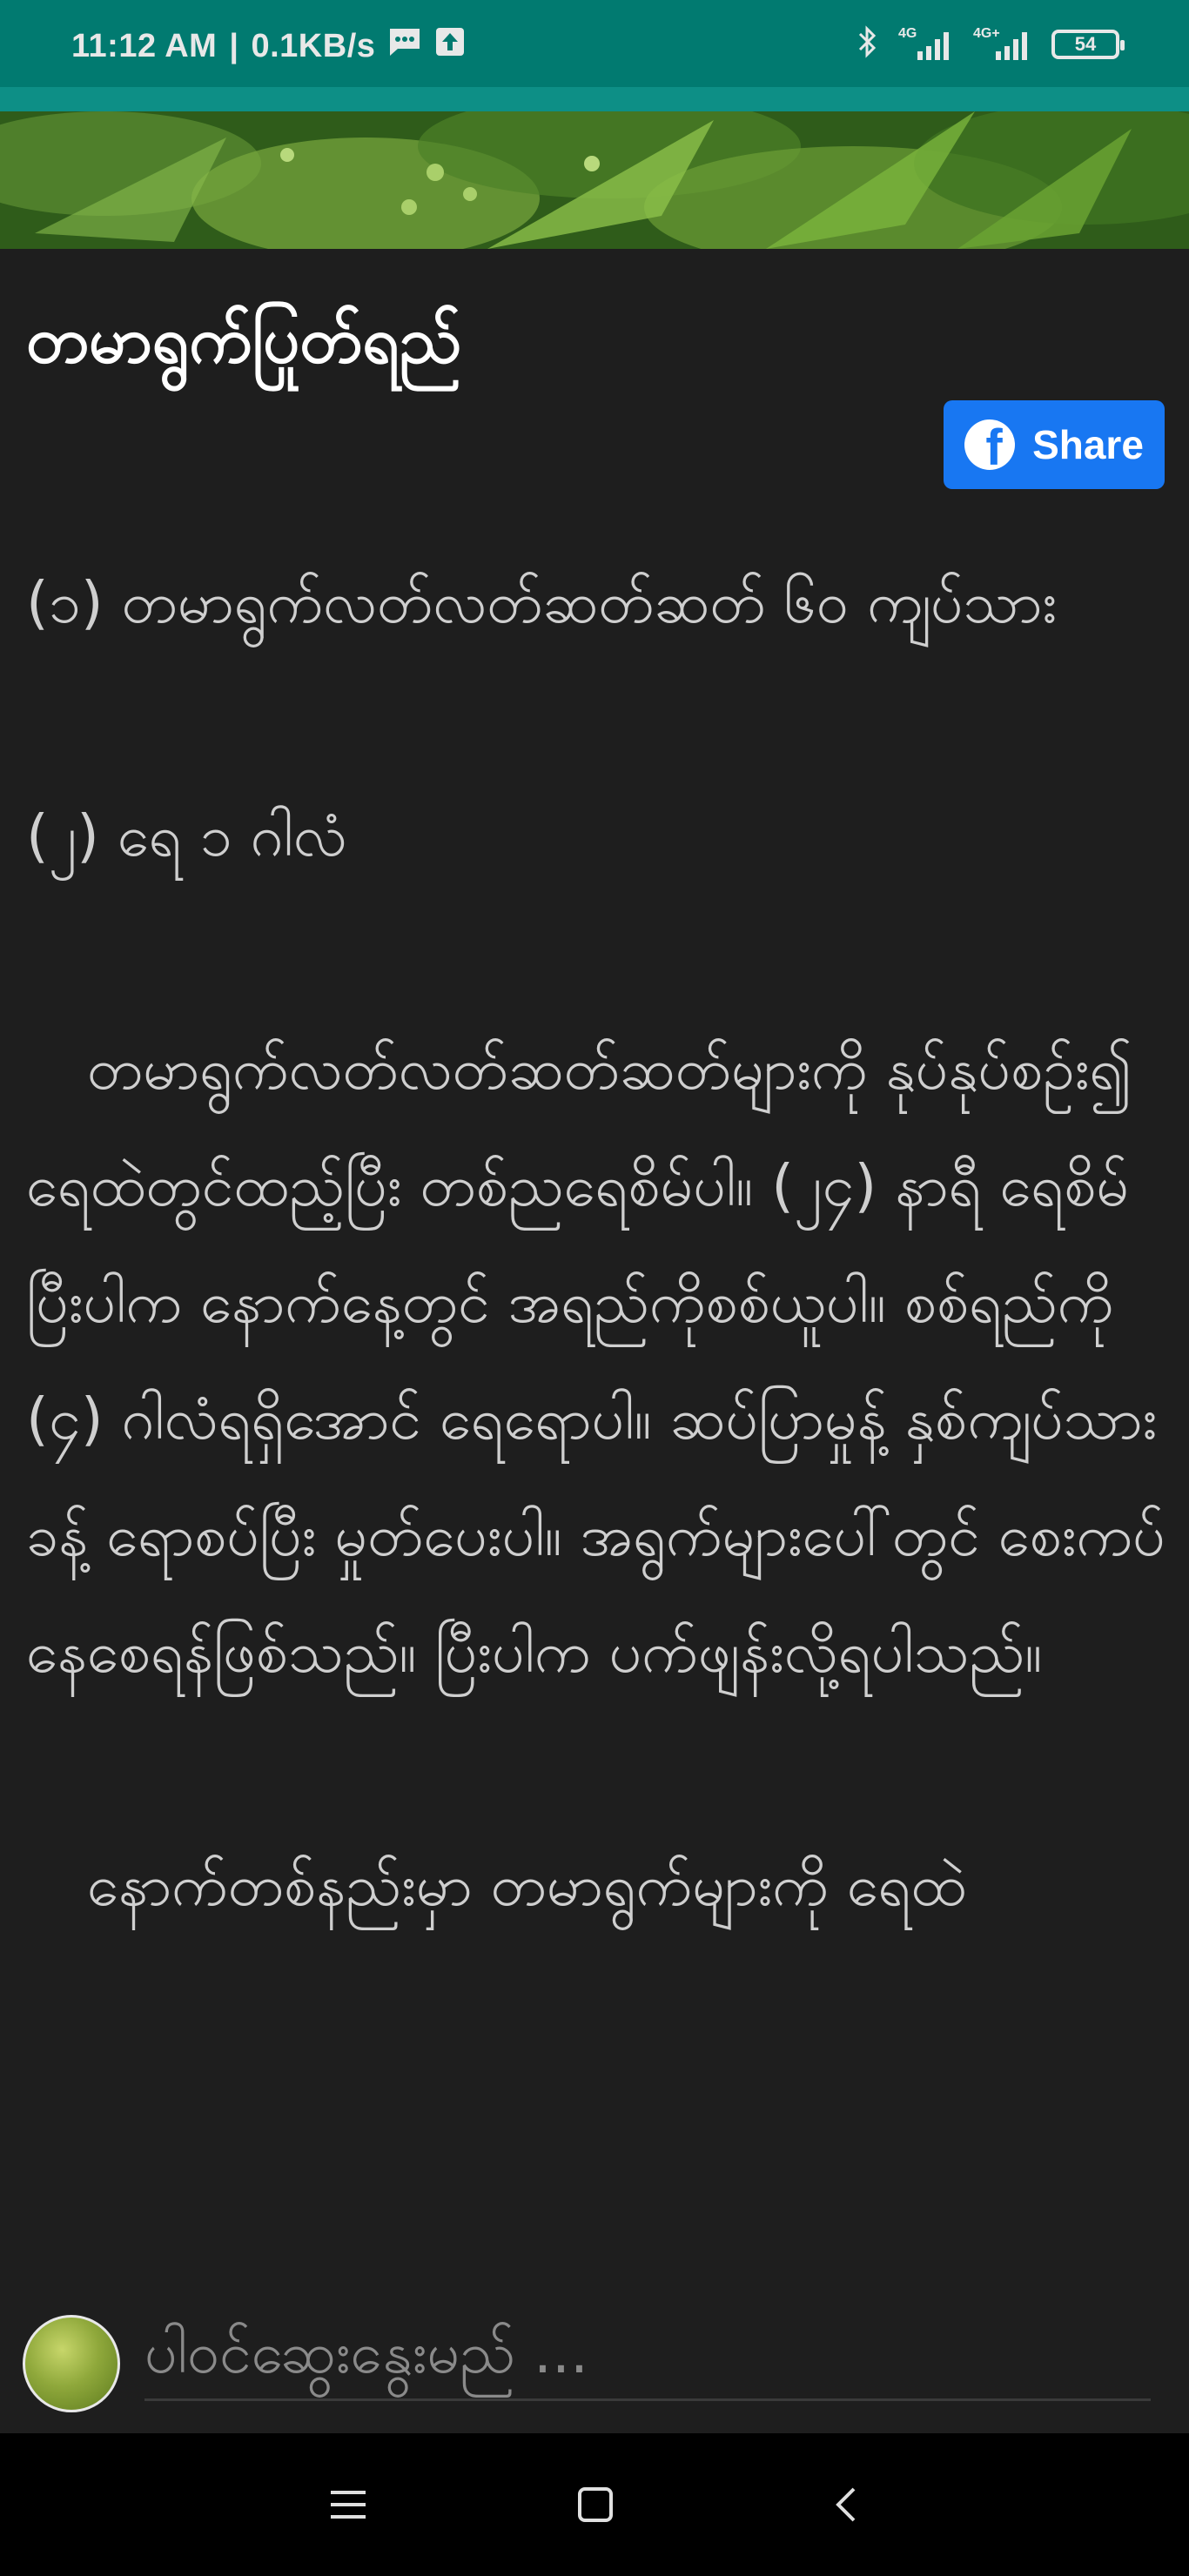 Image resolution: width=1189 pixels, height=2576 pixels. I want to click on status-time: 11:12 AM, so click(145, 46).